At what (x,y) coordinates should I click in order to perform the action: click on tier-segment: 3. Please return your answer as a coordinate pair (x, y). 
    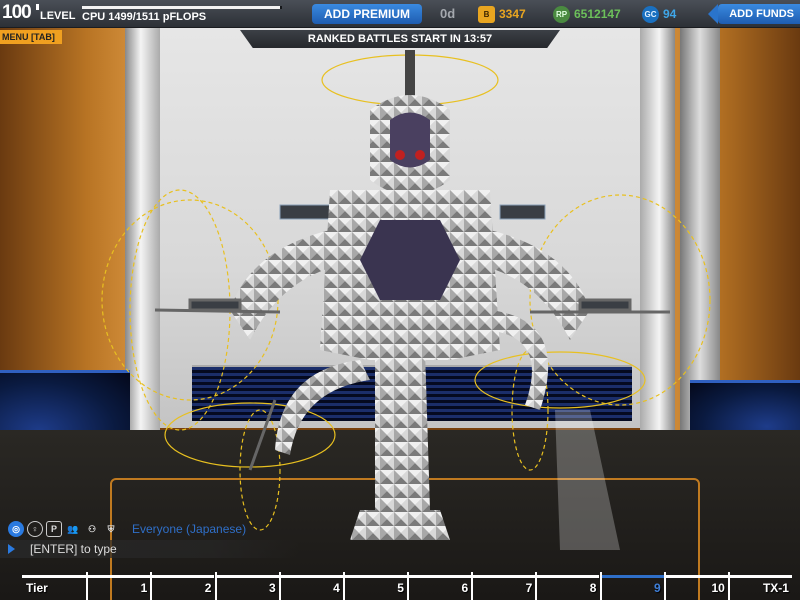
    Looking at the image, I should click on (246, 586).